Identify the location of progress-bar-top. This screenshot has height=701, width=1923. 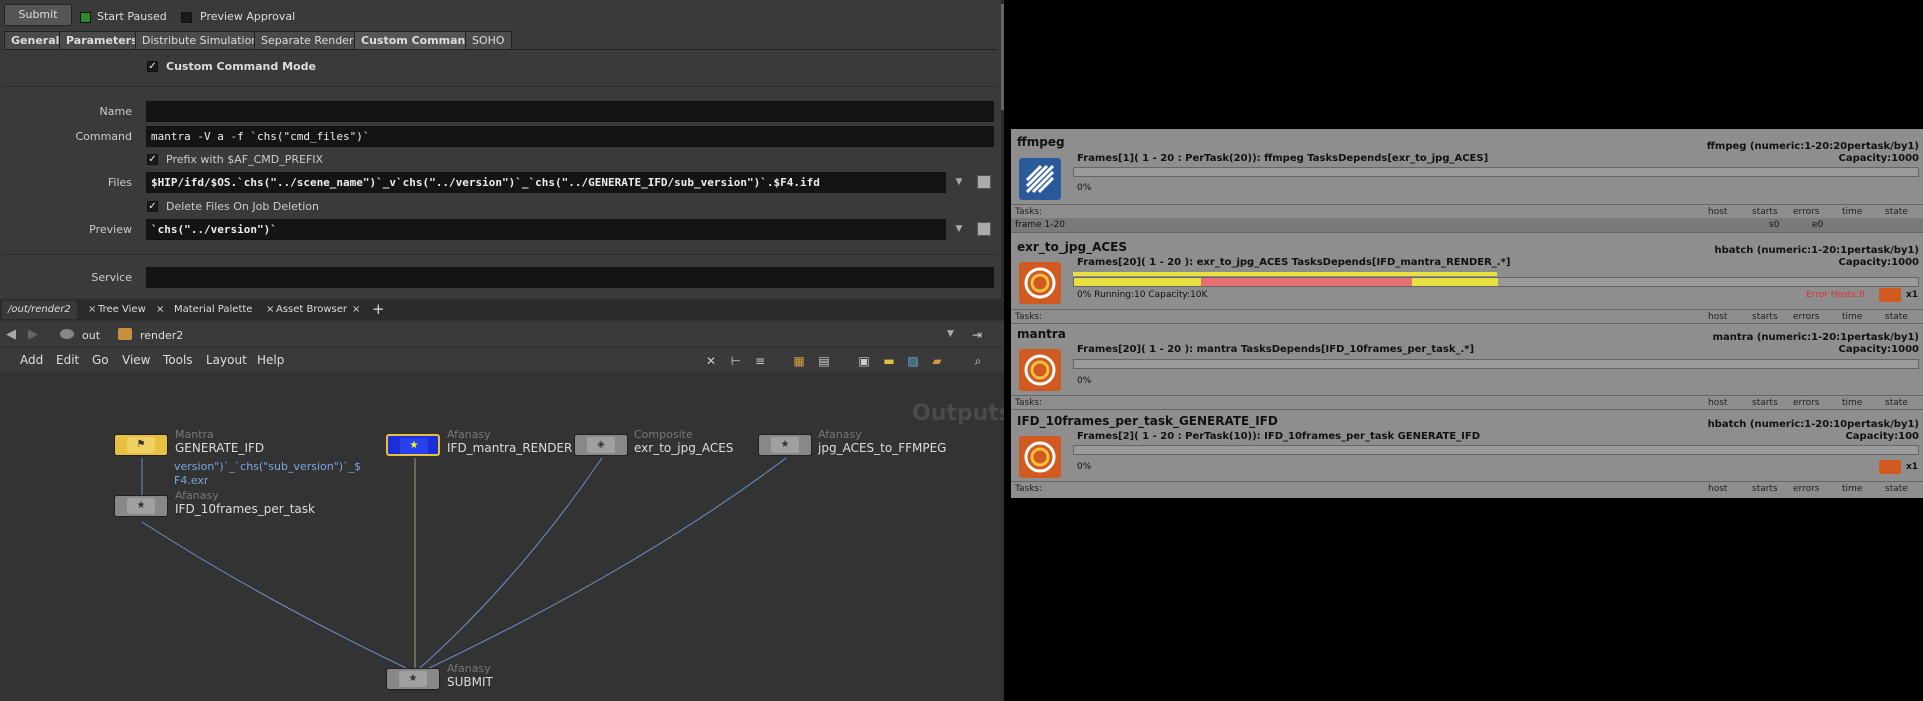
(1496, 274).